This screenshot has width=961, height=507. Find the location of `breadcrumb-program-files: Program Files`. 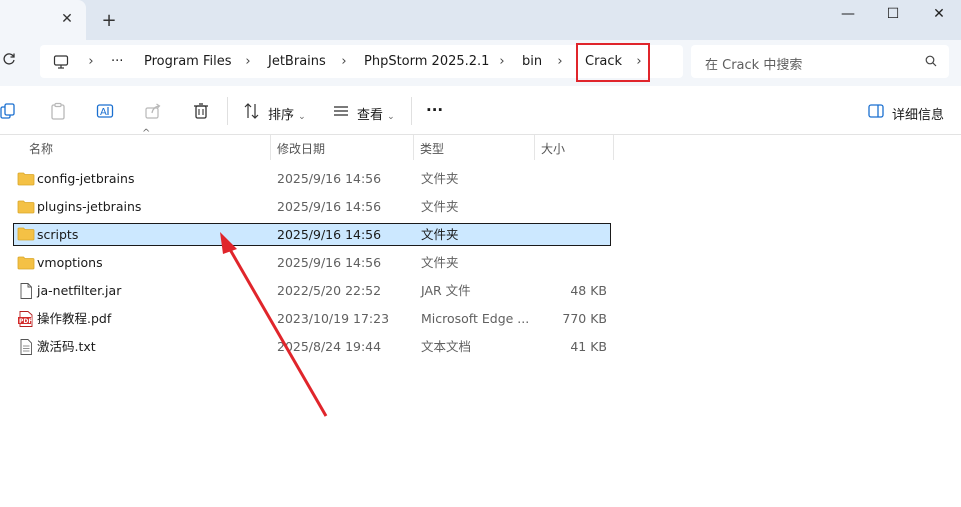

breadcrumb-program-files: Program Files is located at coordinates (188, 62).